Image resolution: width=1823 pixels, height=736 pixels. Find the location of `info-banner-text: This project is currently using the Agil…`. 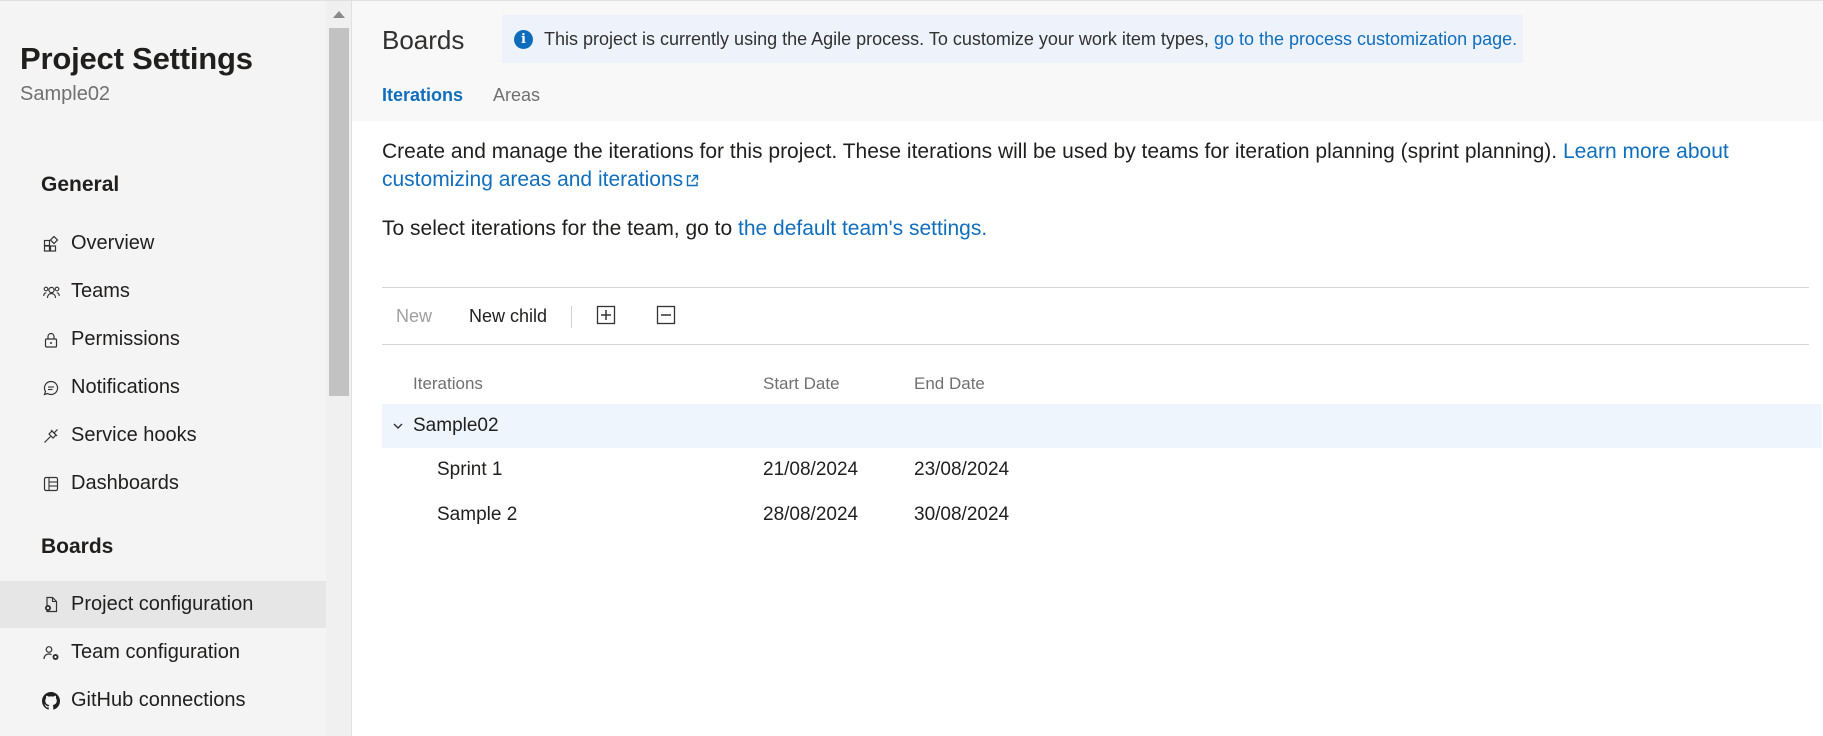

info-banner-text: This project is currently using the Agil… is located at coordinates (1030, 39).